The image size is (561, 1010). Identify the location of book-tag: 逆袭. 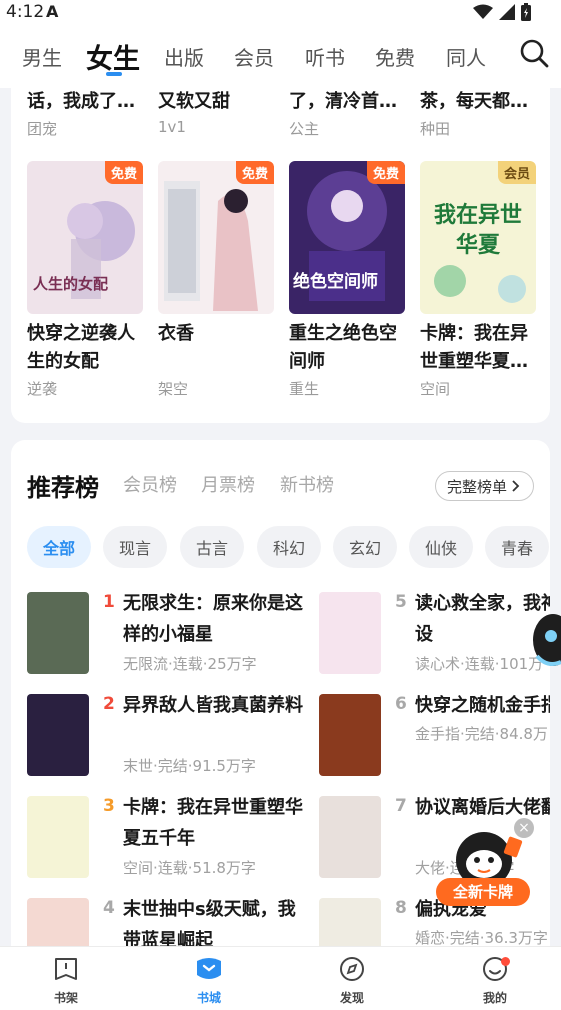
(42, 389).